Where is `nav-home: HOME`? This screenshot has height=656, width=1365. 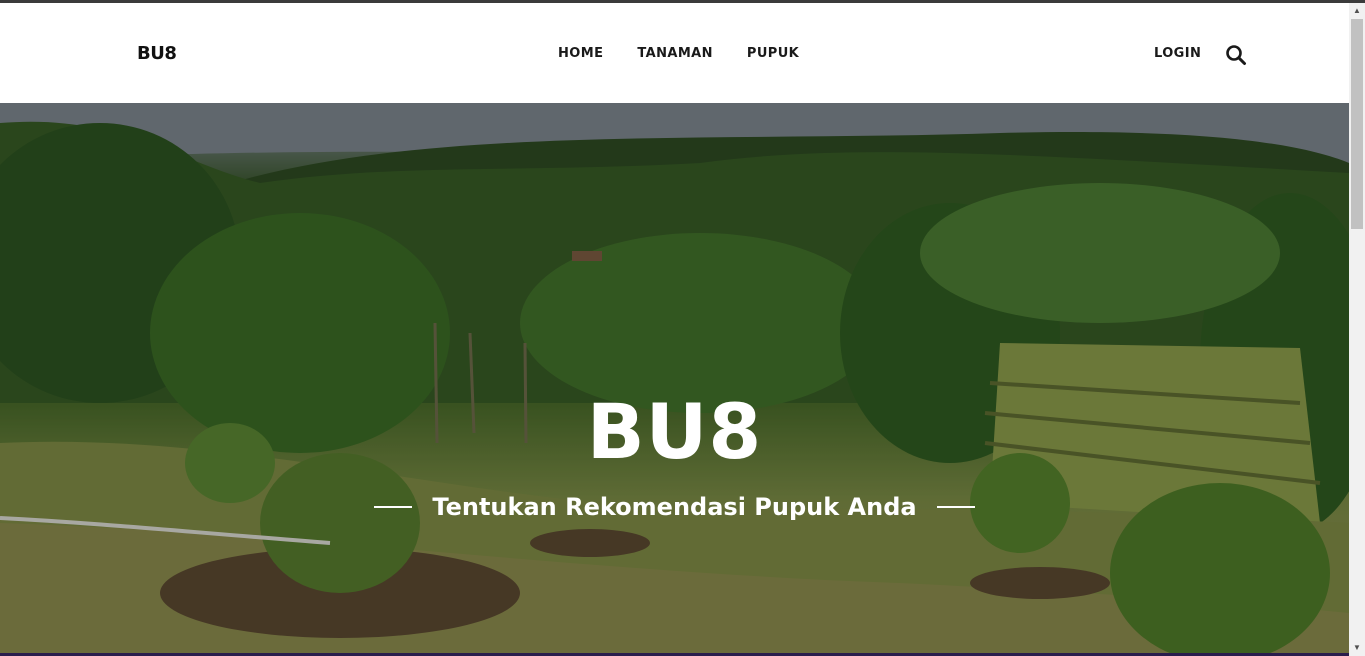 nav-home: HOME is located at coordinates (580, 53).